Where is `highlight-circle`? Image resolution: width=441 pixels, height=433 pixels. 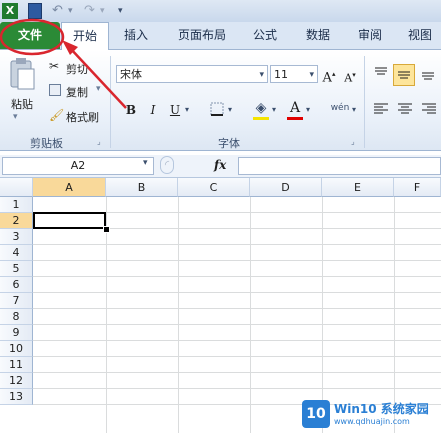
highlight-circle is located at coordinates (32, 37).